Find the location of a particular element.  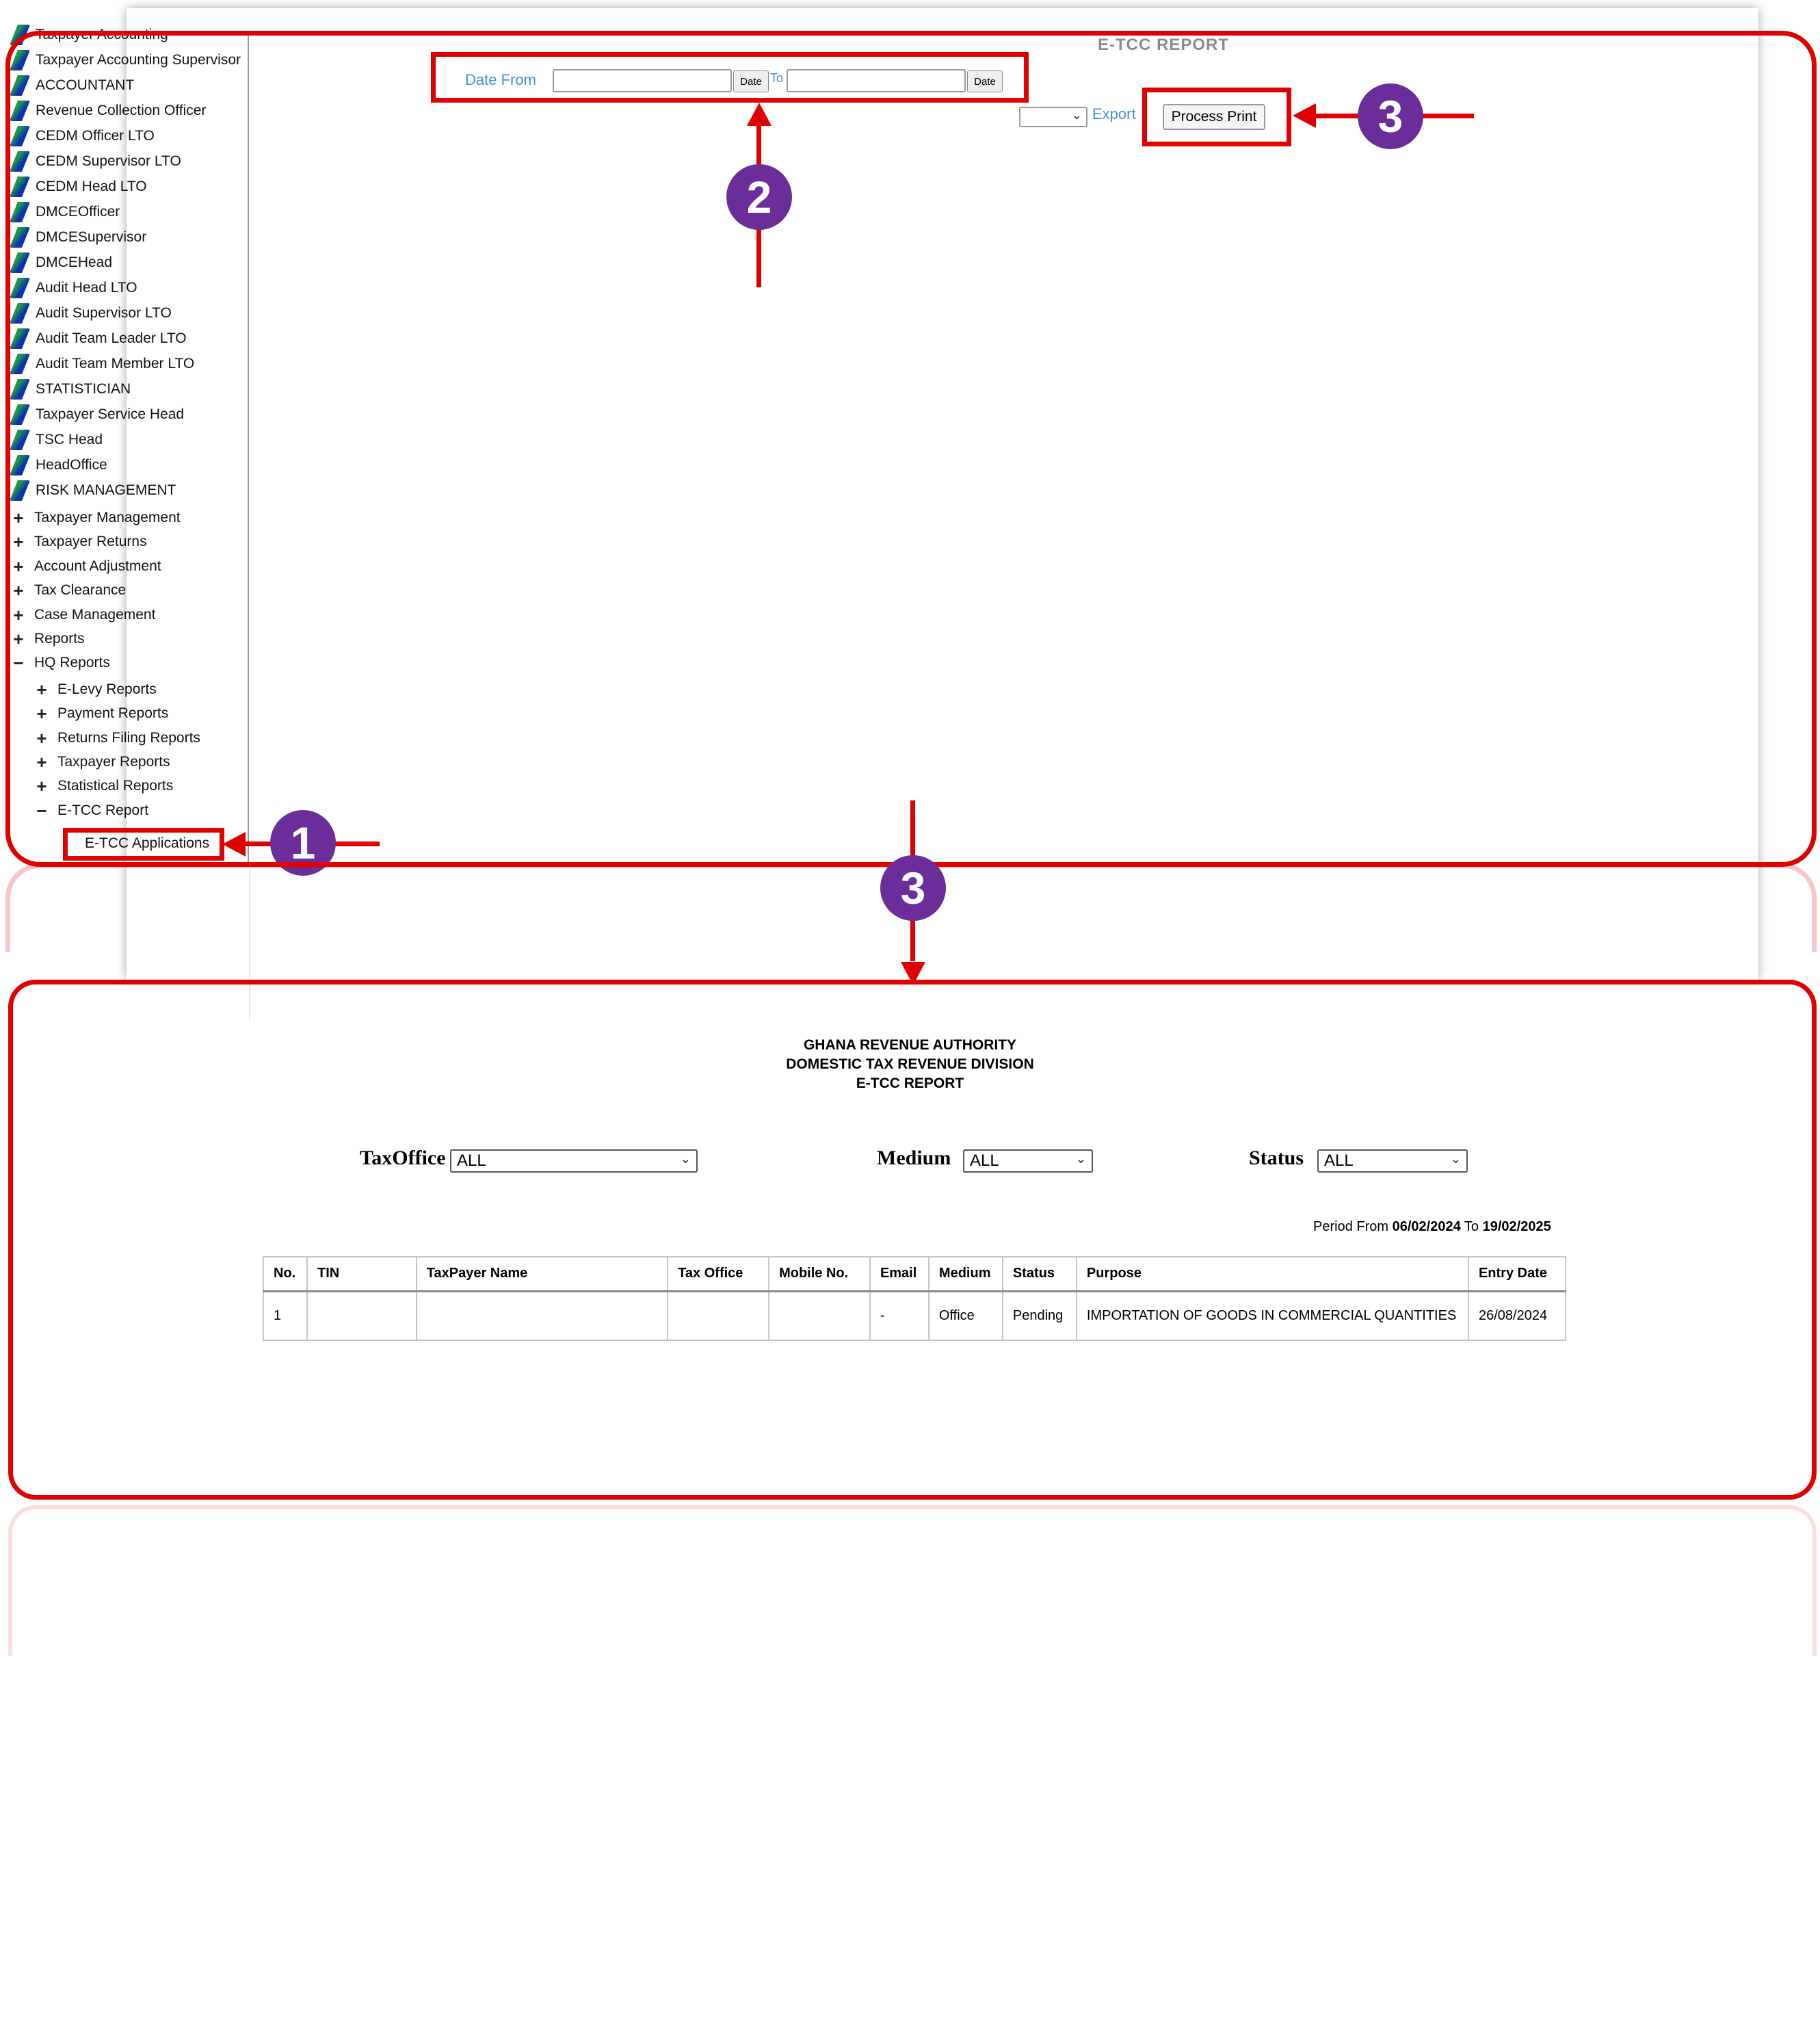

period-range: Period From 06/02/2024 To 19/02/2025 is located at coordinates (1432, 1227).